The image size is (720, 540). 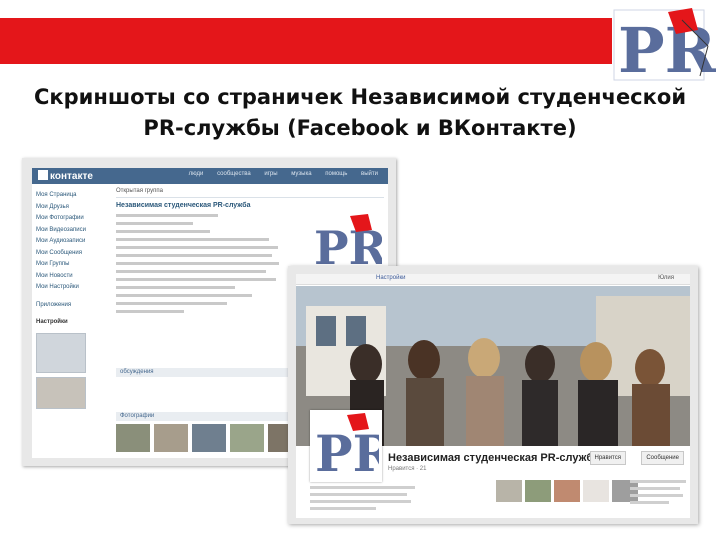 What do you see at coordinates (667, 50) in the screenshot?
I see `logo-letters: PR` at bounding box center [667, 50].